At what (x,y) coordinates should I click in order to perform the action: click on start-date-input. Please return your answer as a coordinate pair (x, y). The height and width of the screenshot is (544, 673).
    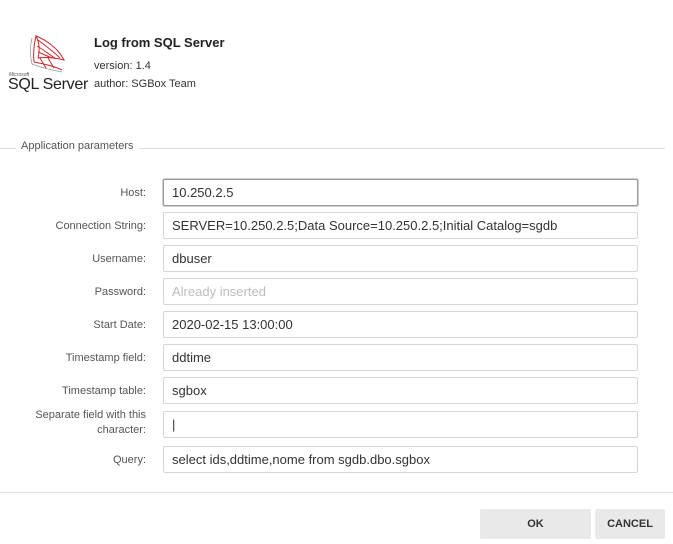
    Looking at the image, I should click on (400, 324).